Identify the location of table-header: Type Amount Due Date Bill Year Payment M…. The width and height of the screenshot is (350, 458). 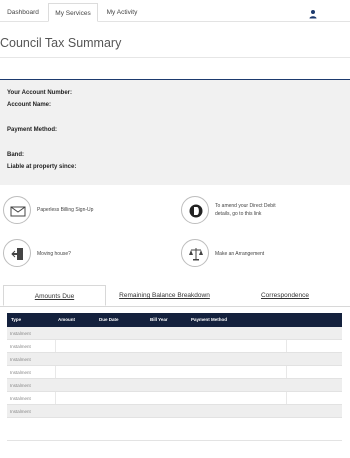
(174, 320).